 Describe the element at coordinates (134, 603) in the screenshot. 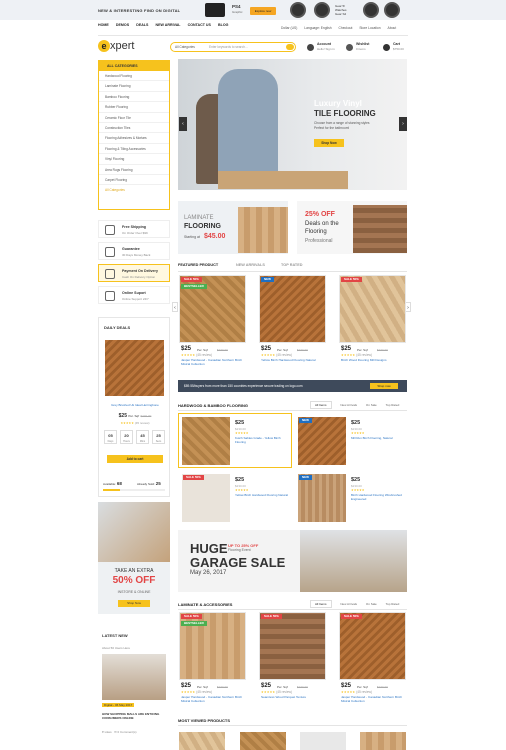

I see `side-promo-shop-button: Shop Now` at that location.